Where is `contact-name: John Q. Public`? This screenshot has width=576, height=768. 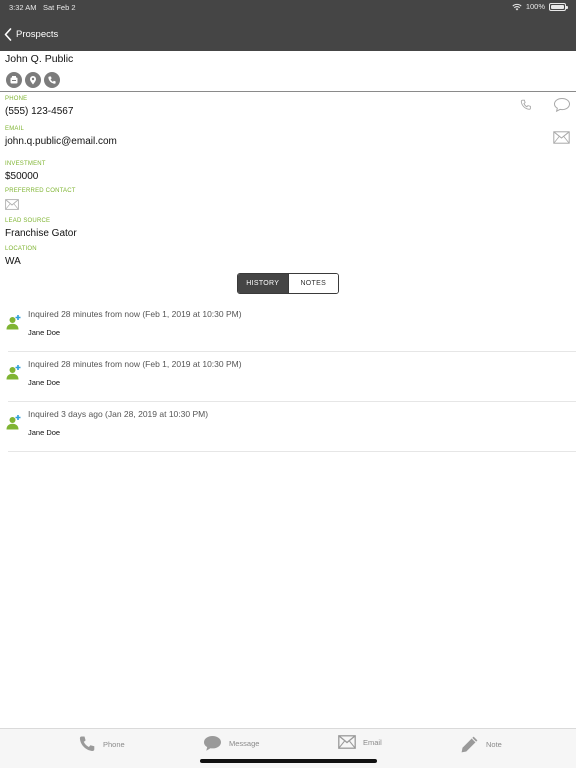 contact-name: John Q. Public is located at coordinates (39, 59).